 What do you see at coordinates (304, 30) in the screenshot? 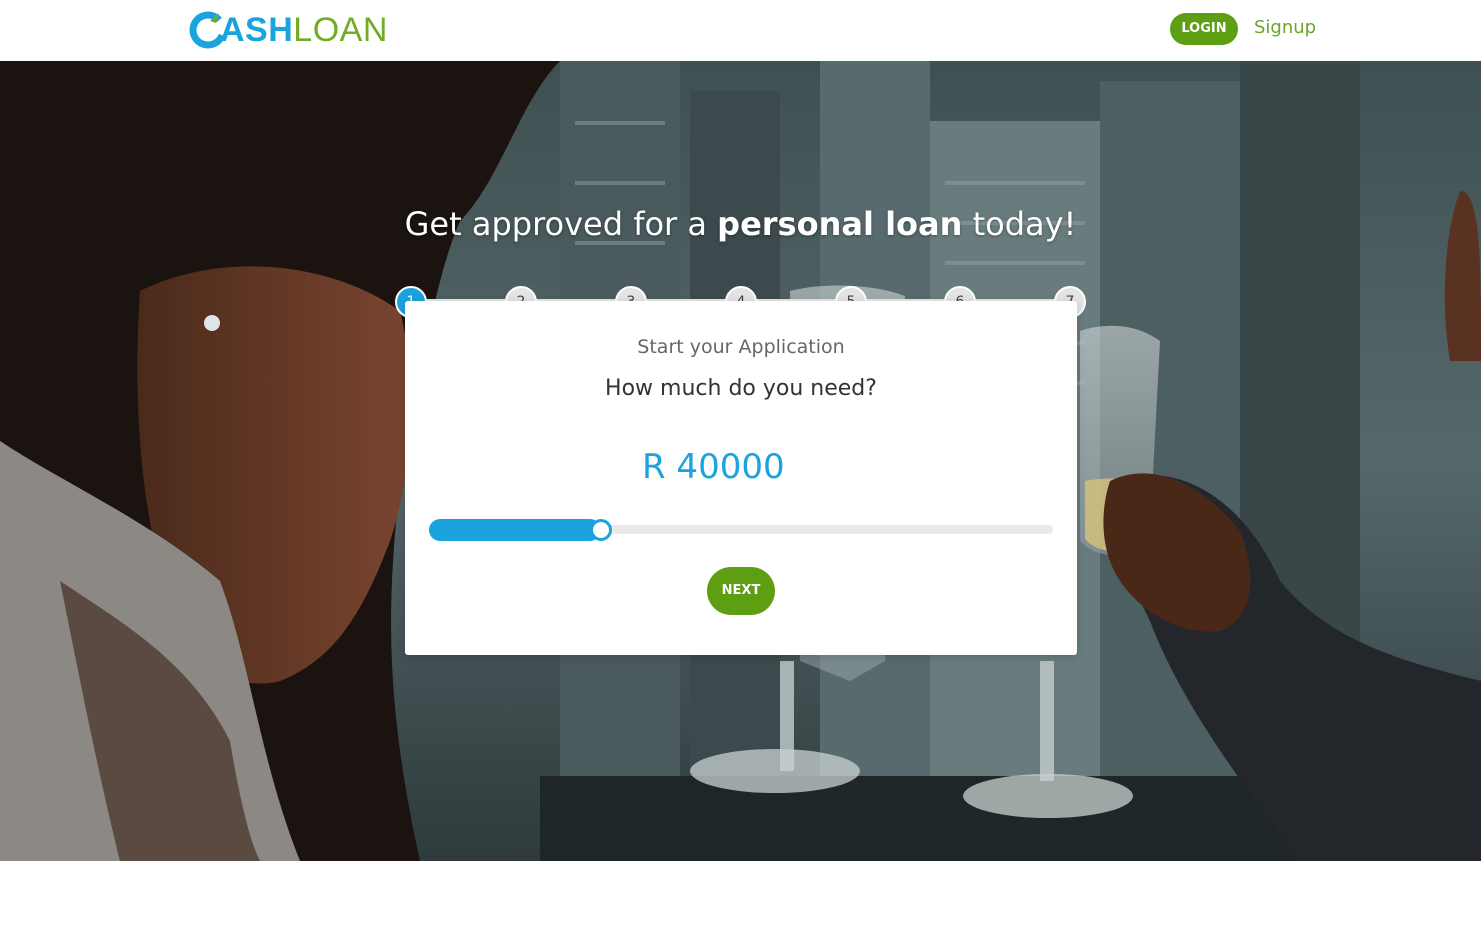
I see `logo-wordmark: ASHLOAN` at bounding box center [304, 30].